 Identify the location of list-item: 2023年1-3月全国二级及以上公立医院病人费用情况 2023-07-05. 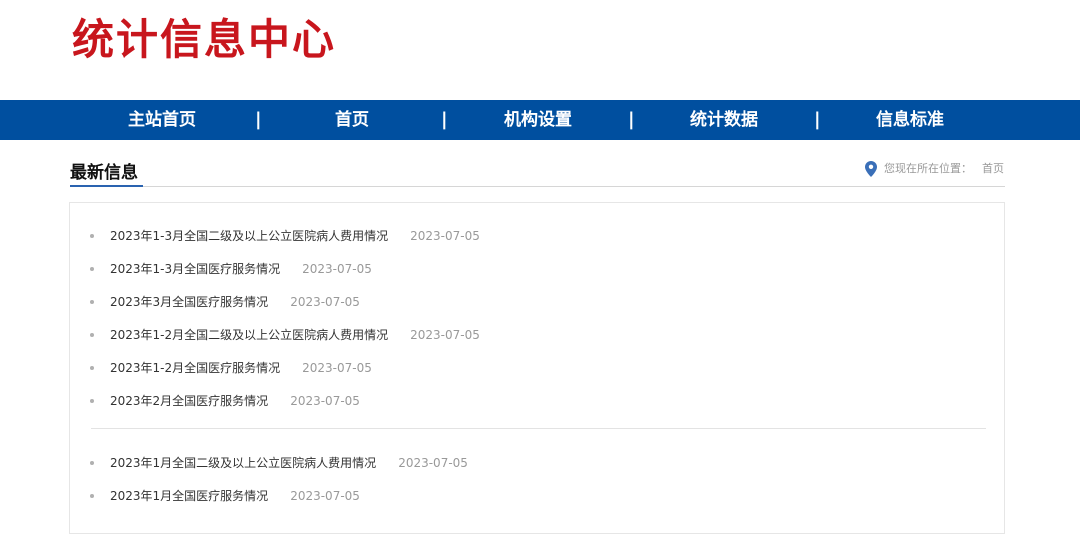
(285, 236).